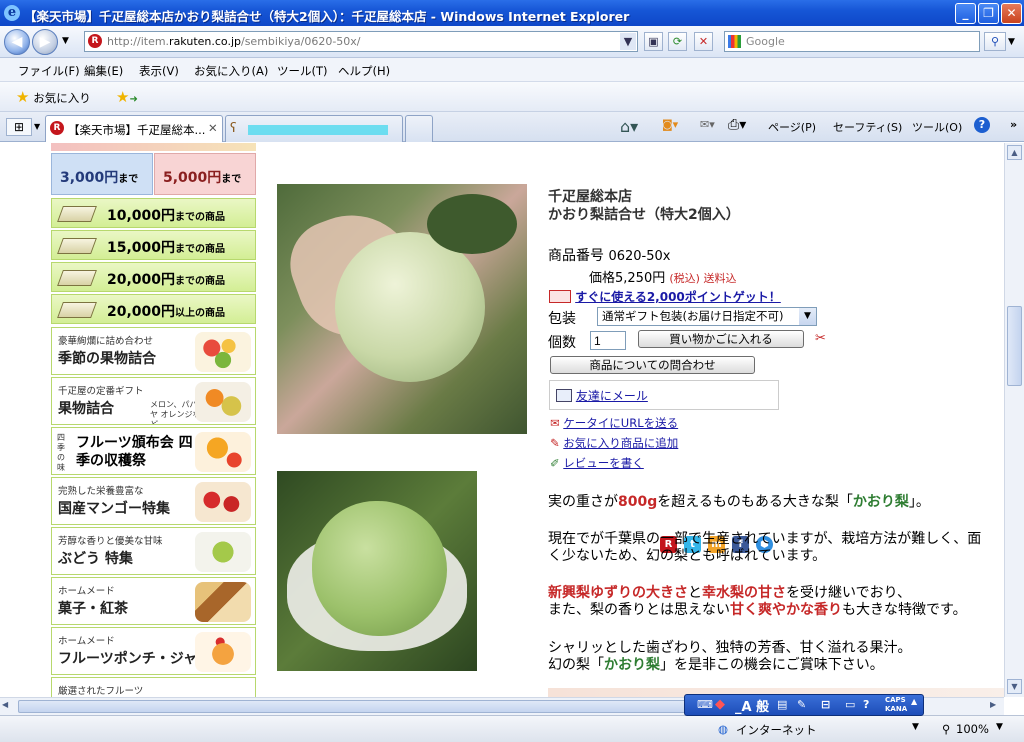 This screenshot has width=1024, height=742. What do you see at coordinates (614, 443) in the screenshot?
I see `favorite-item-link: ✎ お気に入り商品に追加` at bounding box center [614, 443].